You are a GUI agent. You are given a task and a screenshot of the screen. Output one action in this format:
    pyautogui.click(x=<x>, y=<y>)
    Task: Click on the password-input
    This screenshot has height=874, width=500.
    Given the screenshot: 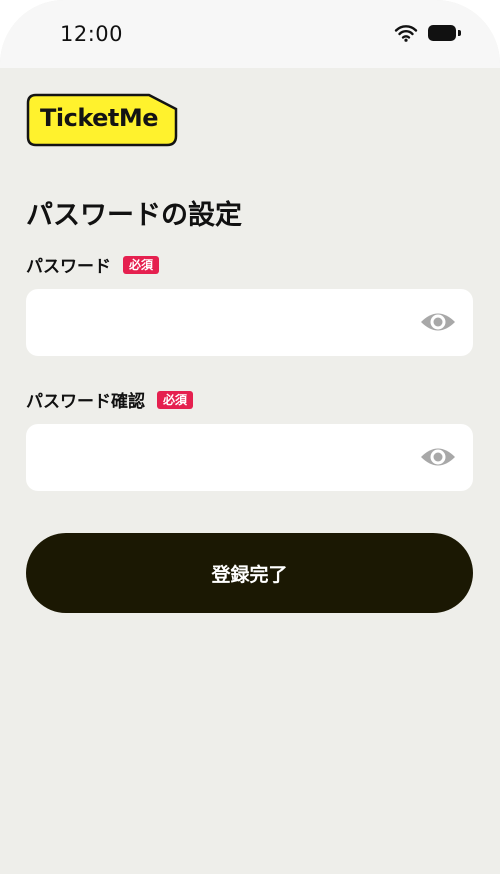 What is the action you would take?
    pyautogui.click(x=229, y=323)
    